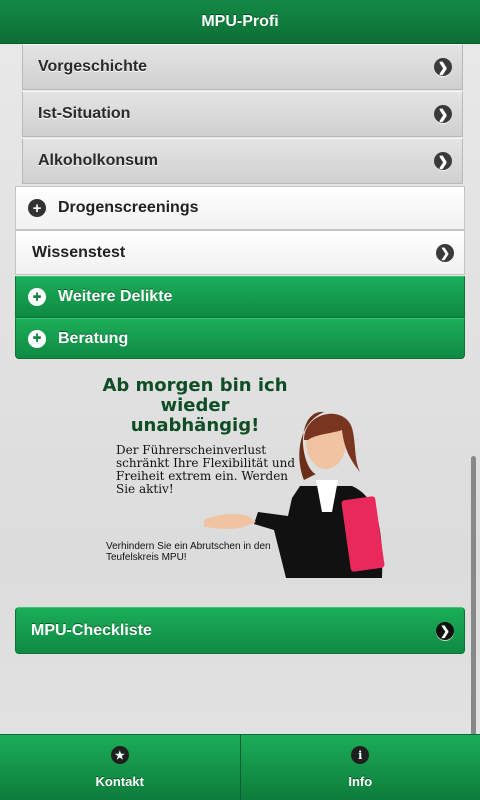 The image size is (480, 800). Describe the element at coordinates (240, 297) in the screenshot. I see `collapsible-weitere-delikte: + Weitere Delikte` at that location.